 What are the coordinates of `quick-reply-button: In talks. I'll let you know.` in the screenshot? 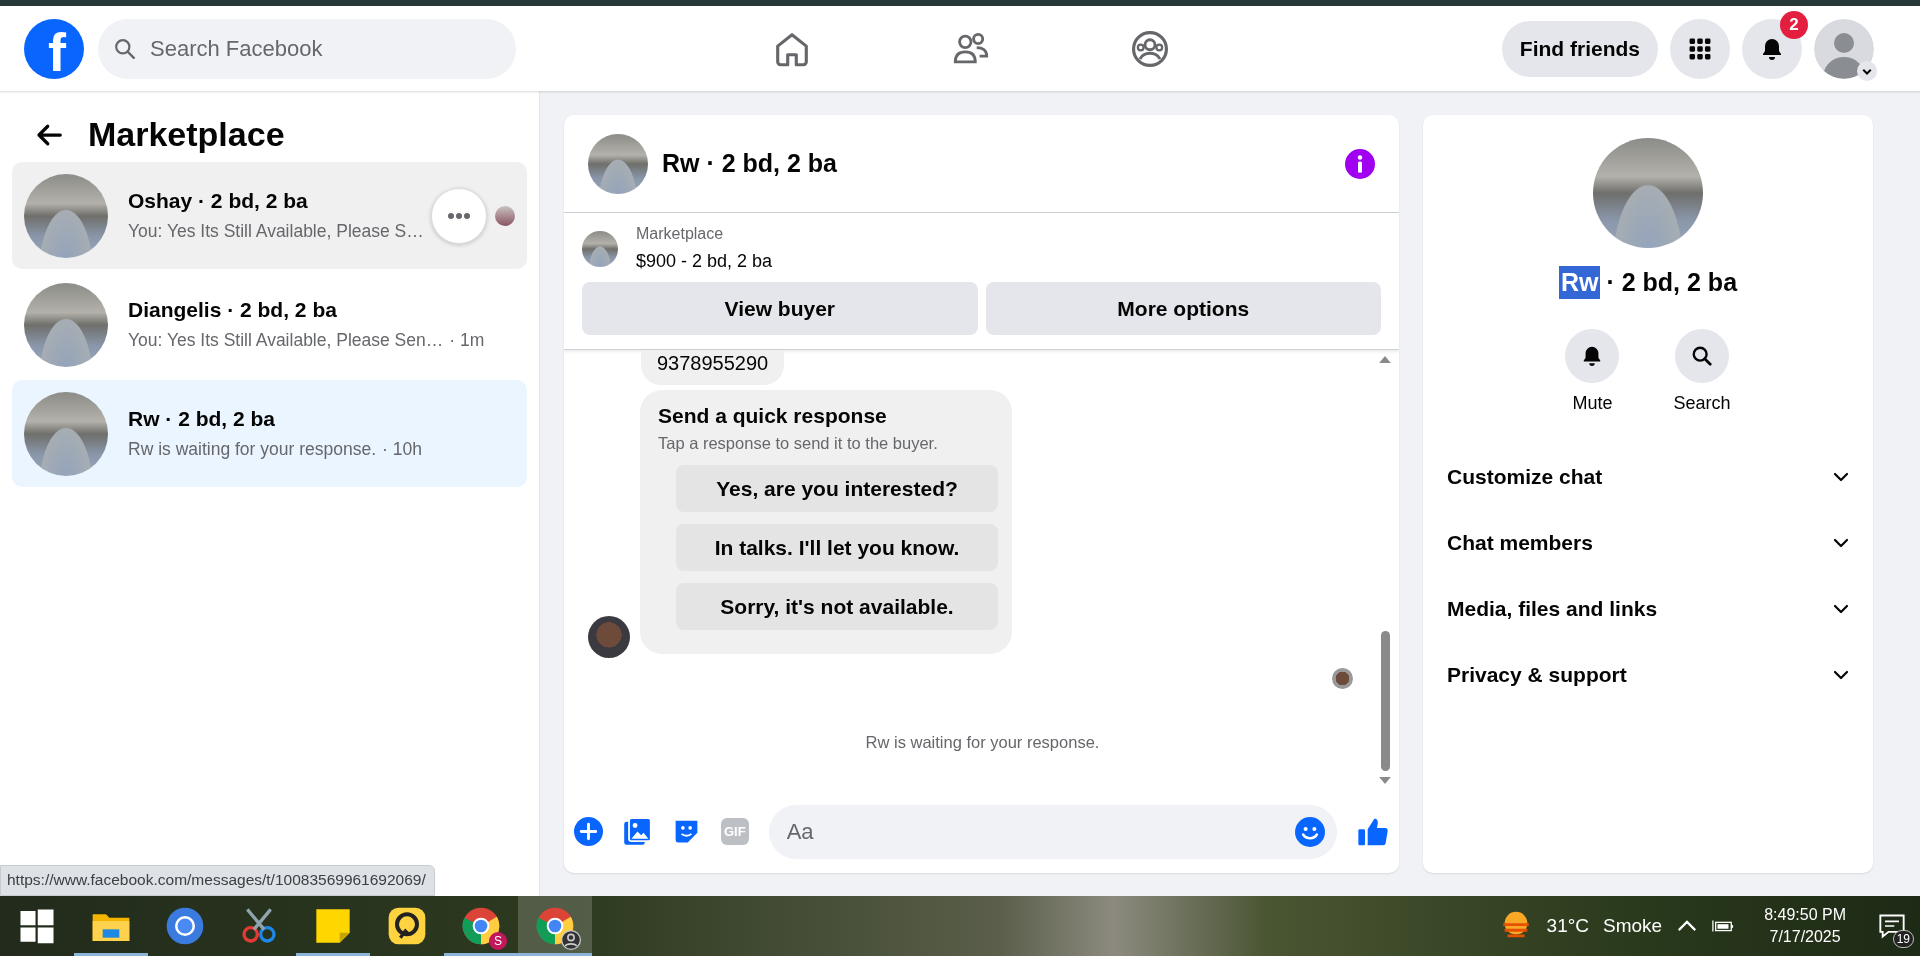 It's located at (837, 547).